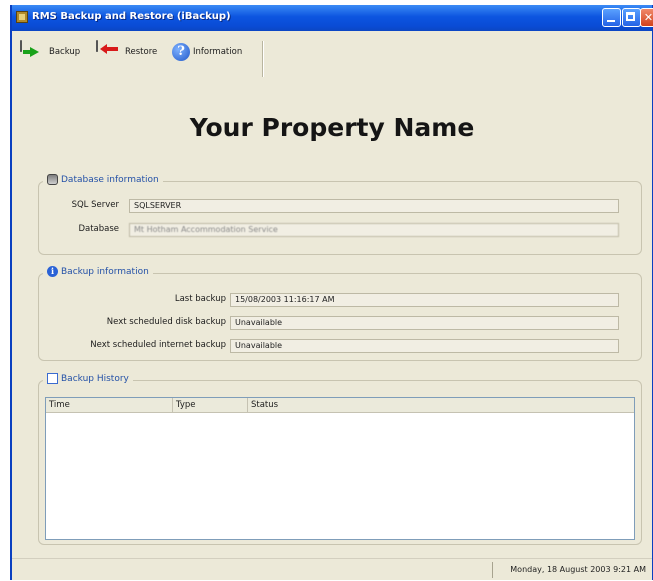  I want to click on next-internet-backup-field: Unavailable, so click(424, 346).